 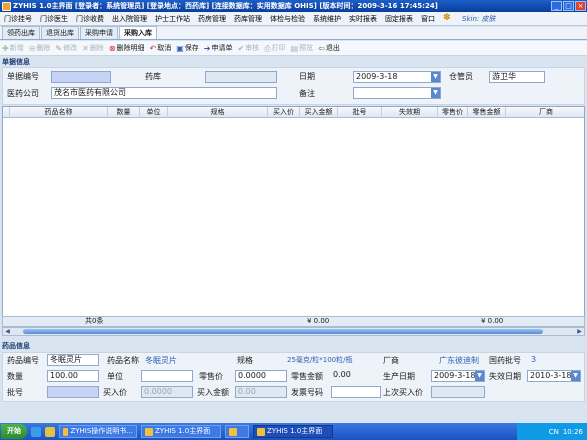 I want to click on printer-icon: ⎙, so click(x=267, y=48).